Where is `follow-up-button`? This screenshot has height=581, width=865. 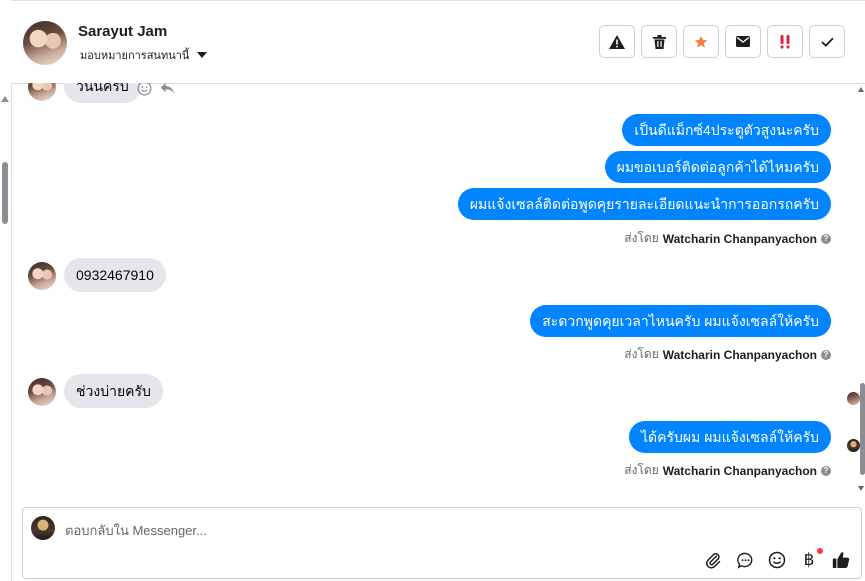
follow-up-button is located at coordinates (785, 41).